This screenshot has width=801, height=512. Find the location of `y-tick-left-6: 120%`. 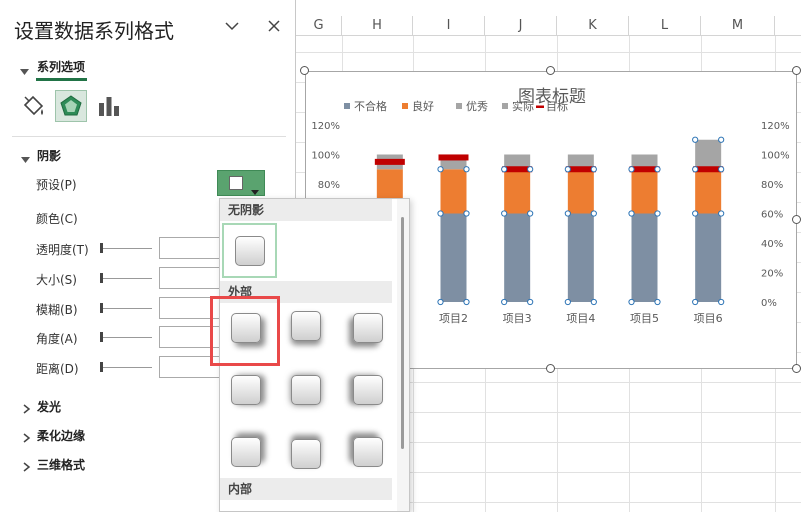

y-tick-left-6: 120% is located at coordinates (325, 126).